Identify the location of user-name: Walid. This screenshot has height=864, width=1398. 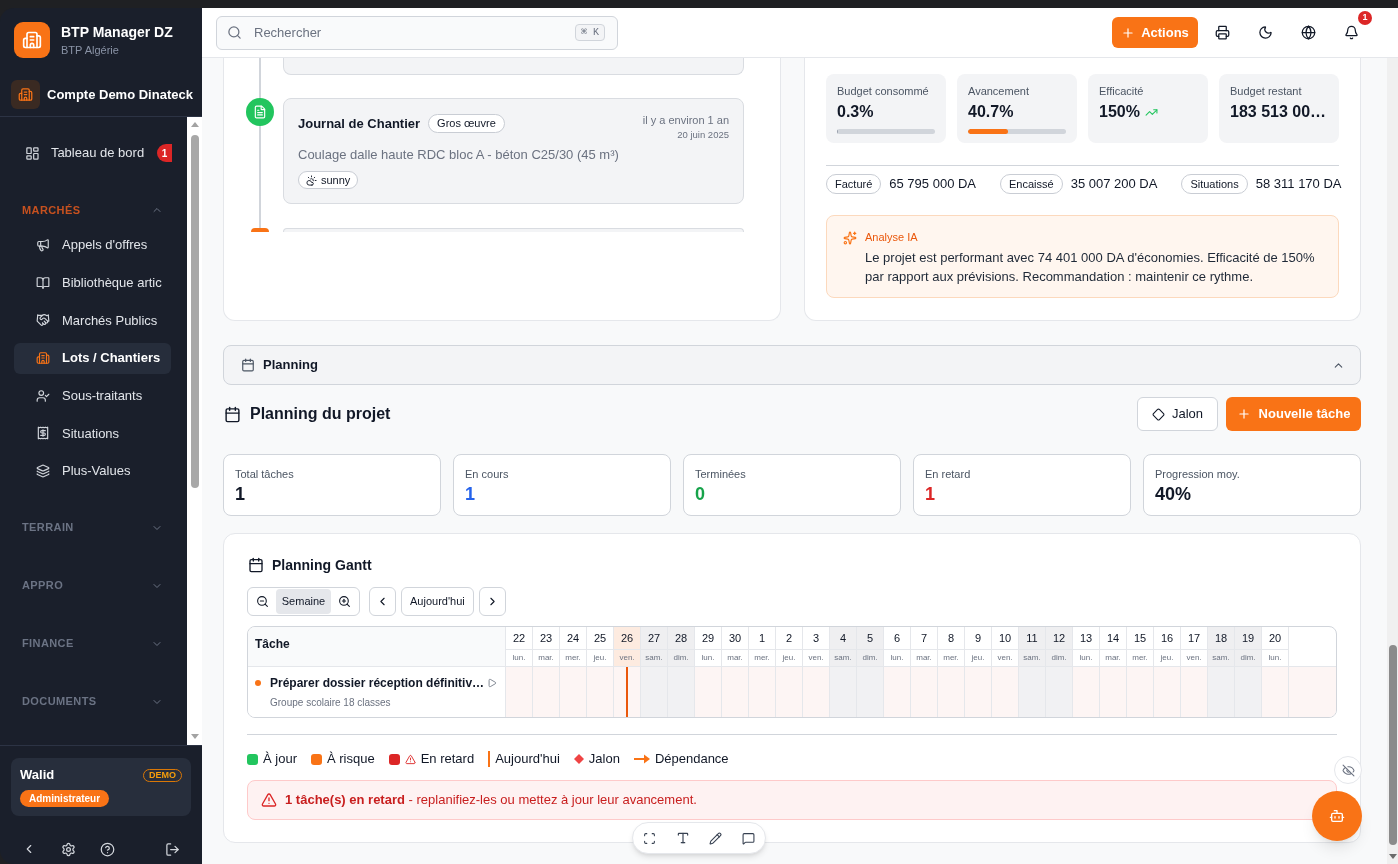
(37, 775).